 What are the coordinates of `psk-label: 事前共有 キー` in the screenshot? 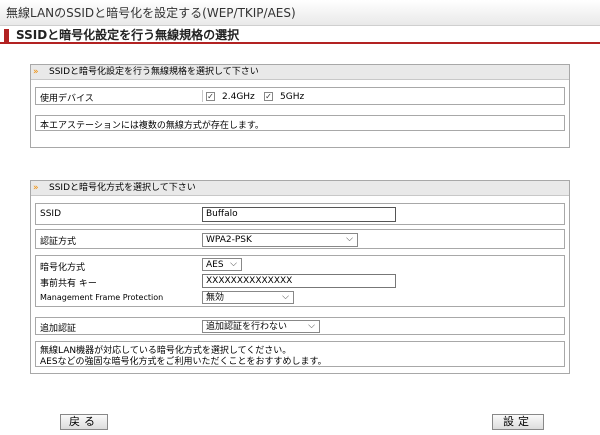 It's located at (68, 284).